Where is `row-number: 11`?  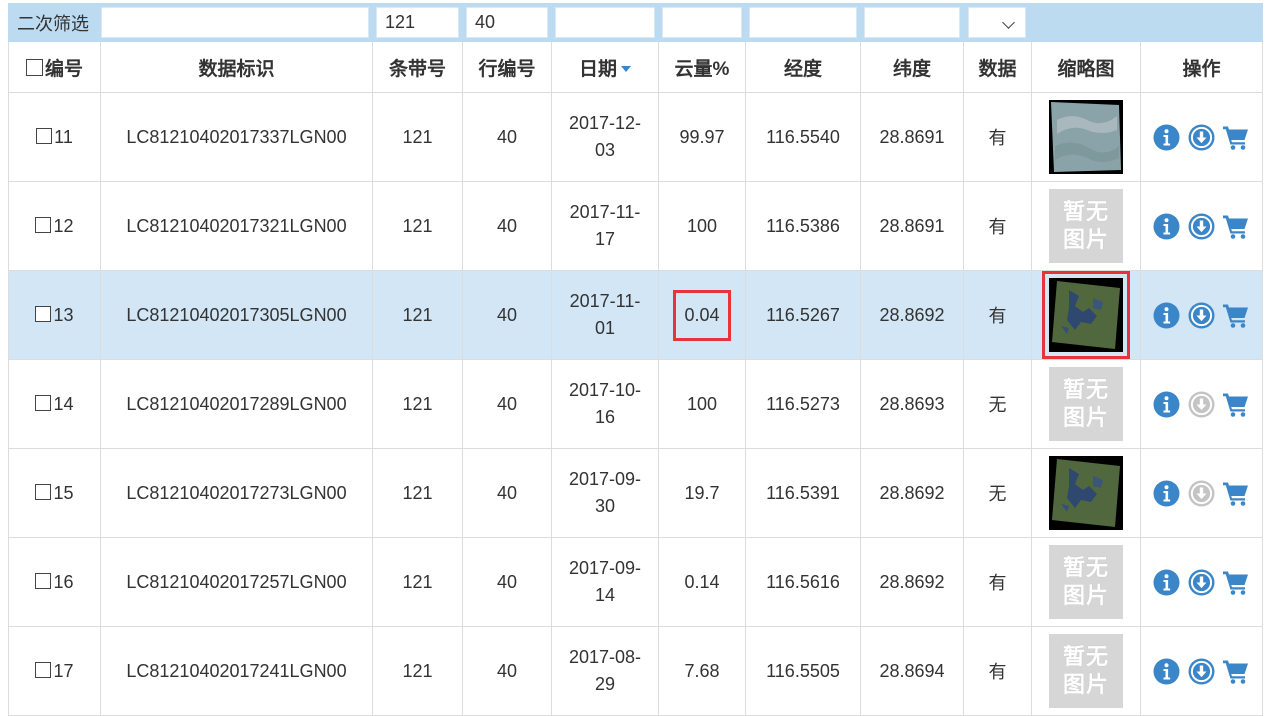
row-number: 11 is located at coordinates (63, 136).